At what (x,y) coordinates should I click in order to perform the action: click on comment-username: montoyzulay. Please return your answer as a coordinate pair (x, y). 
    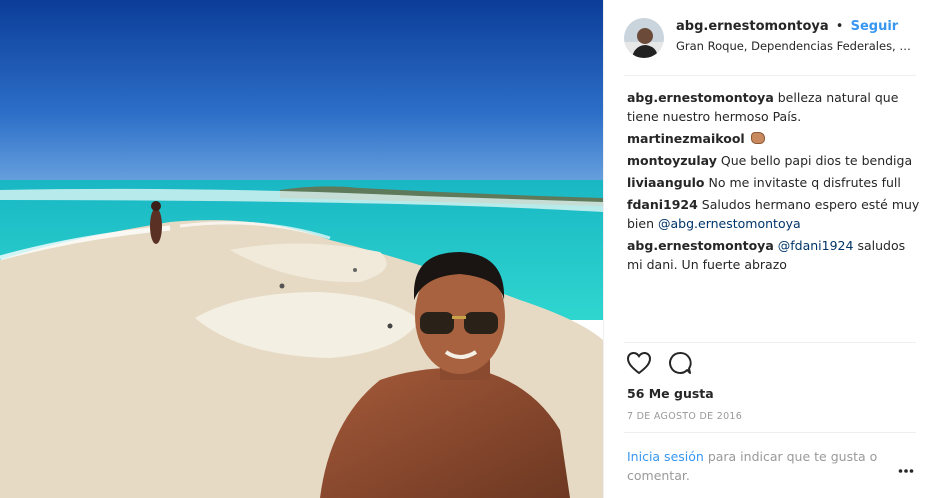
    Looking at the image, I should click on (672, 160).